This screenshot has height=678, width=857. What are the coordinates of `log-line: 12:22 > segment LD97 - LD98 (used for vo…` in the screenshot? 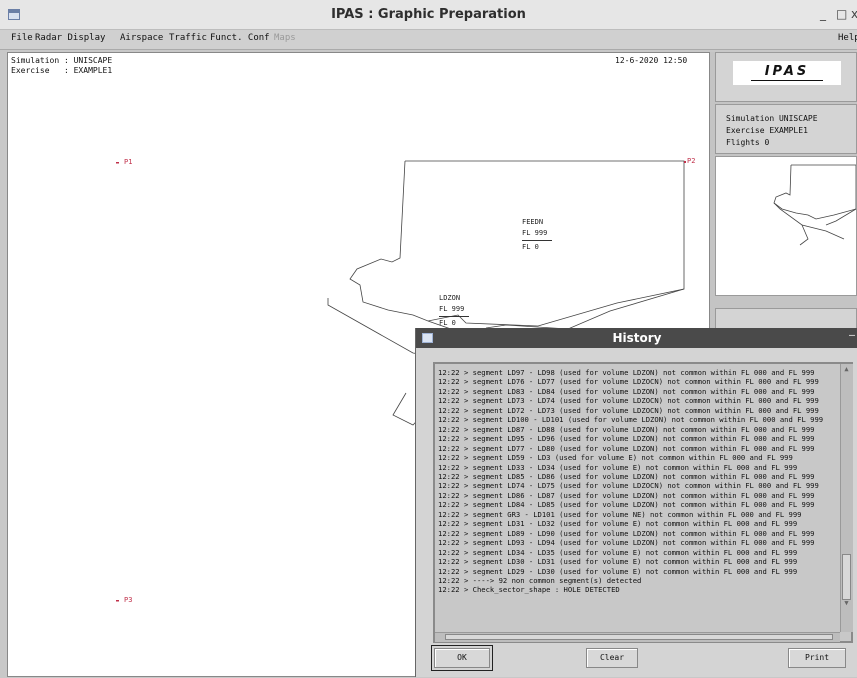 It's located at (626, 372).